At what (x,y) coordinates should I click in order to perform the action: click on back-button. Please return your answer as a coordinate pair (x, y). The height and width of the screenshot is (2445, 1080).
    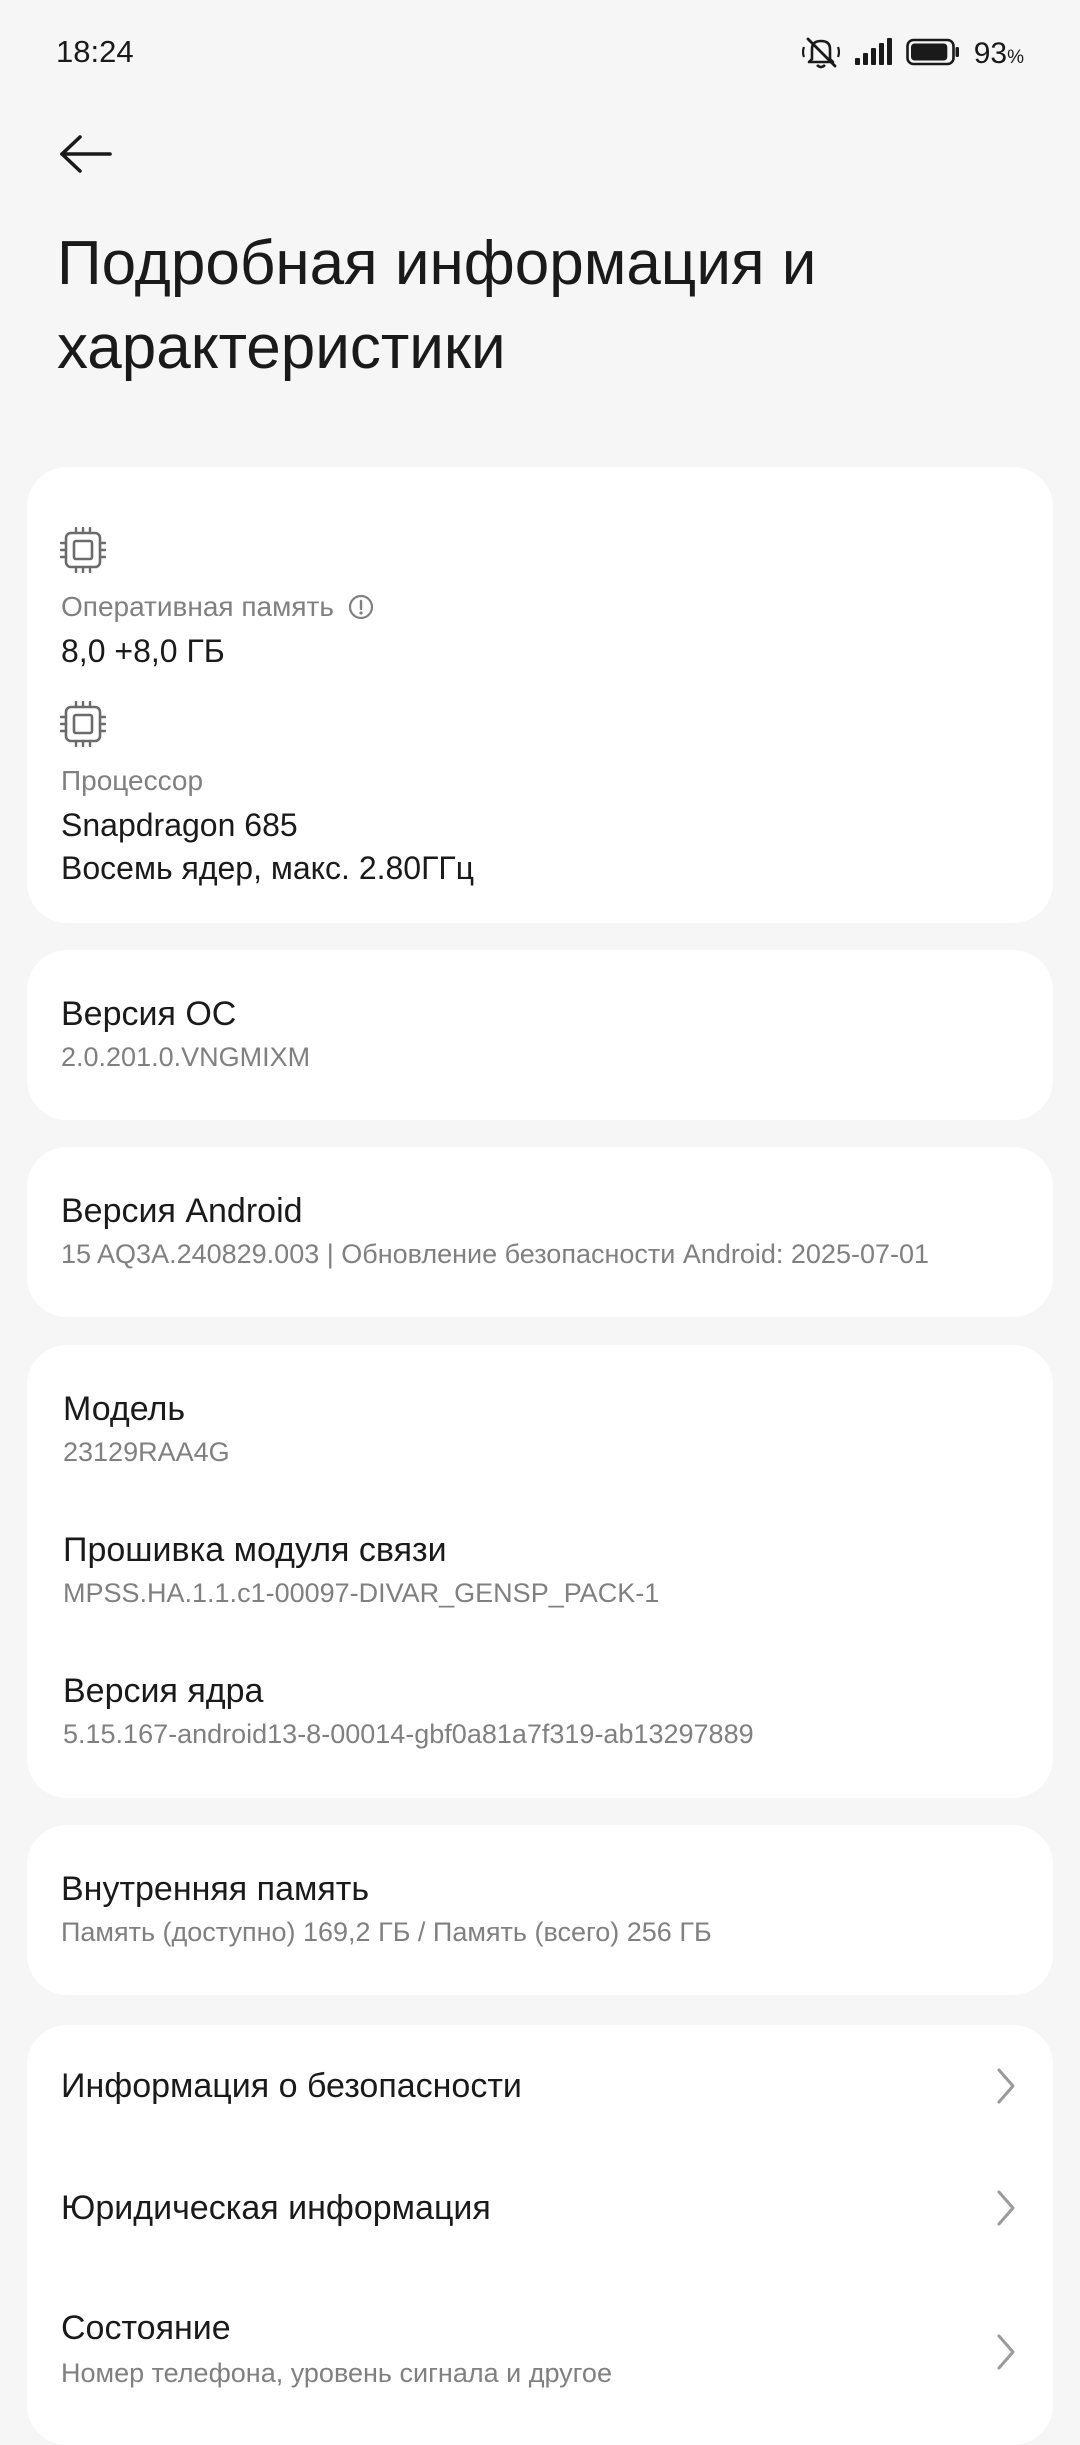
    Looking at the image, I should click on (86, 154).